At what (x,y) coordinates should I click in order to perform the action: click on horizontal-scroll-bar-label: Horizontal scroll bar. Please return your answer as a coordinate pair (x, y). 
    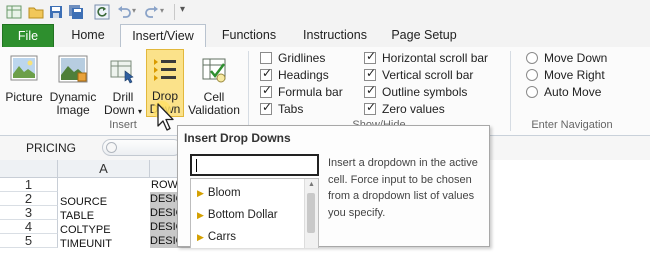
    Looking at the image, I should click on (435, 58).